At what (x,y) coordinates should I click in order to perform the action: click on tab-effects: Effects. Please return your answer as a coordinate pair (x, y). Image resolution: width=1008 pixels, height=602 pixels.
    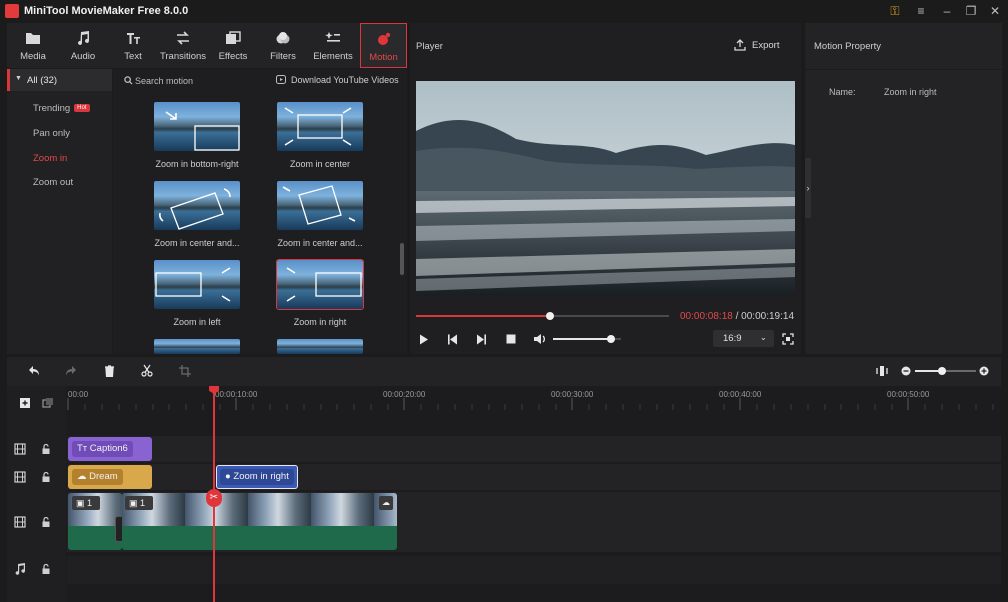
    Looking at the image, I should click on (233, 45).